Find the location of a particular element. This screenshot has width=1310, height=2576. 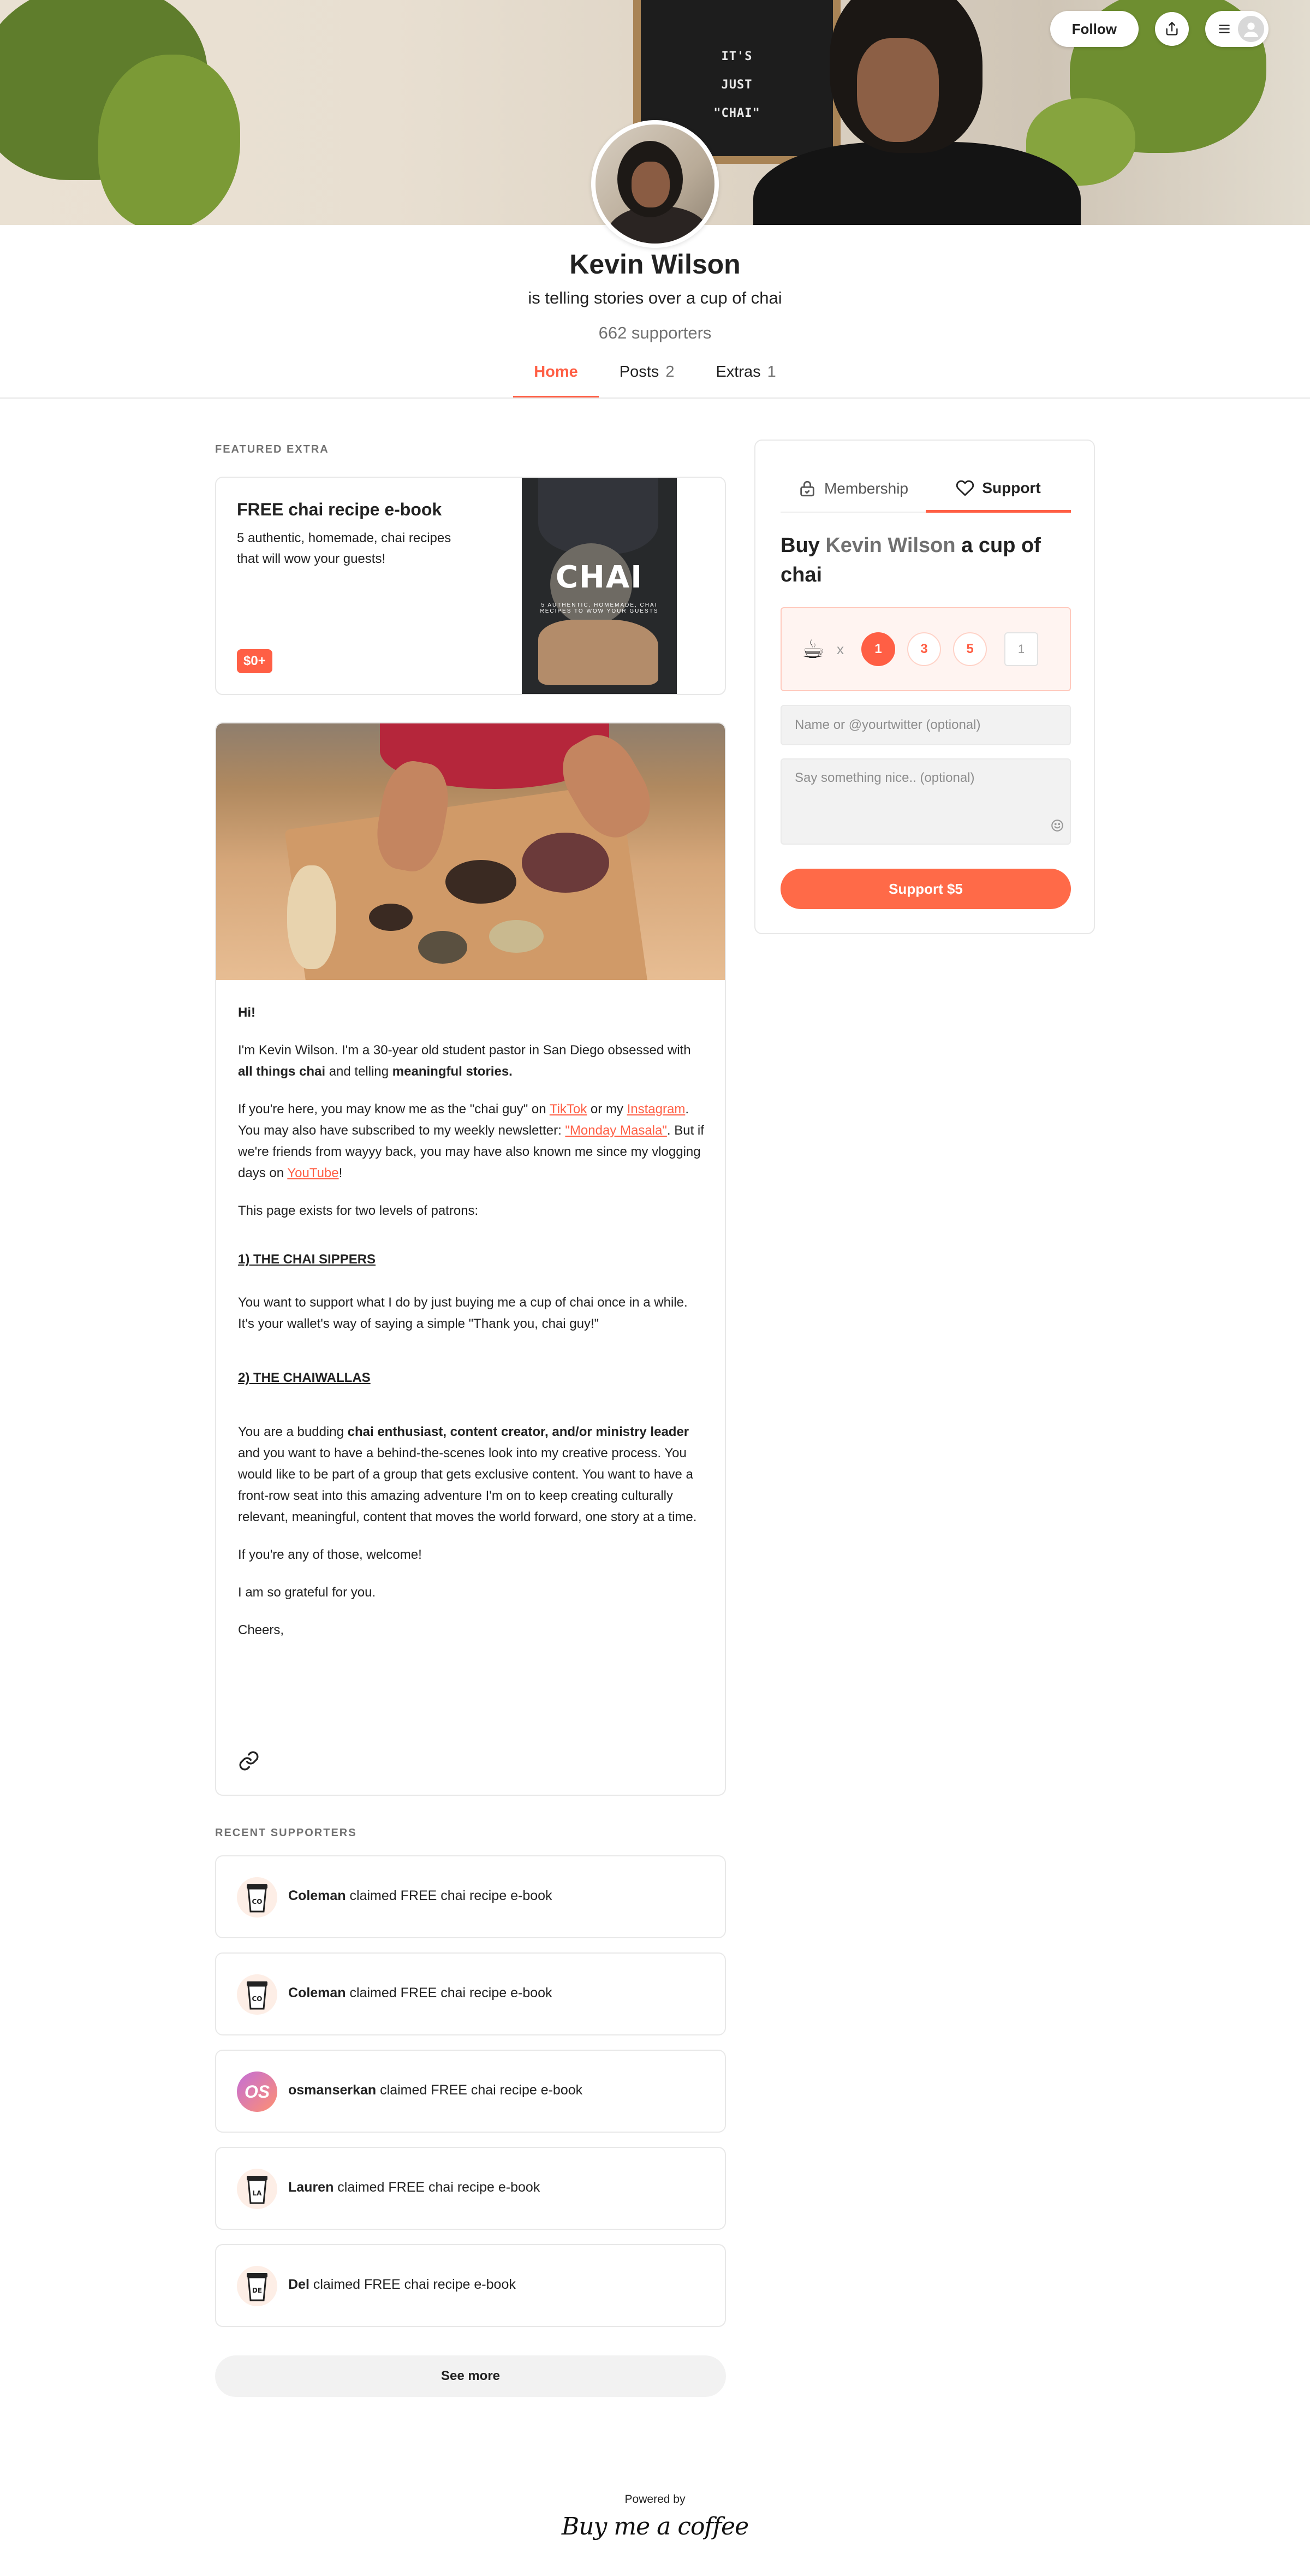

extra-title: FREE chai recipe e-book is located at coordinates (339, 509).